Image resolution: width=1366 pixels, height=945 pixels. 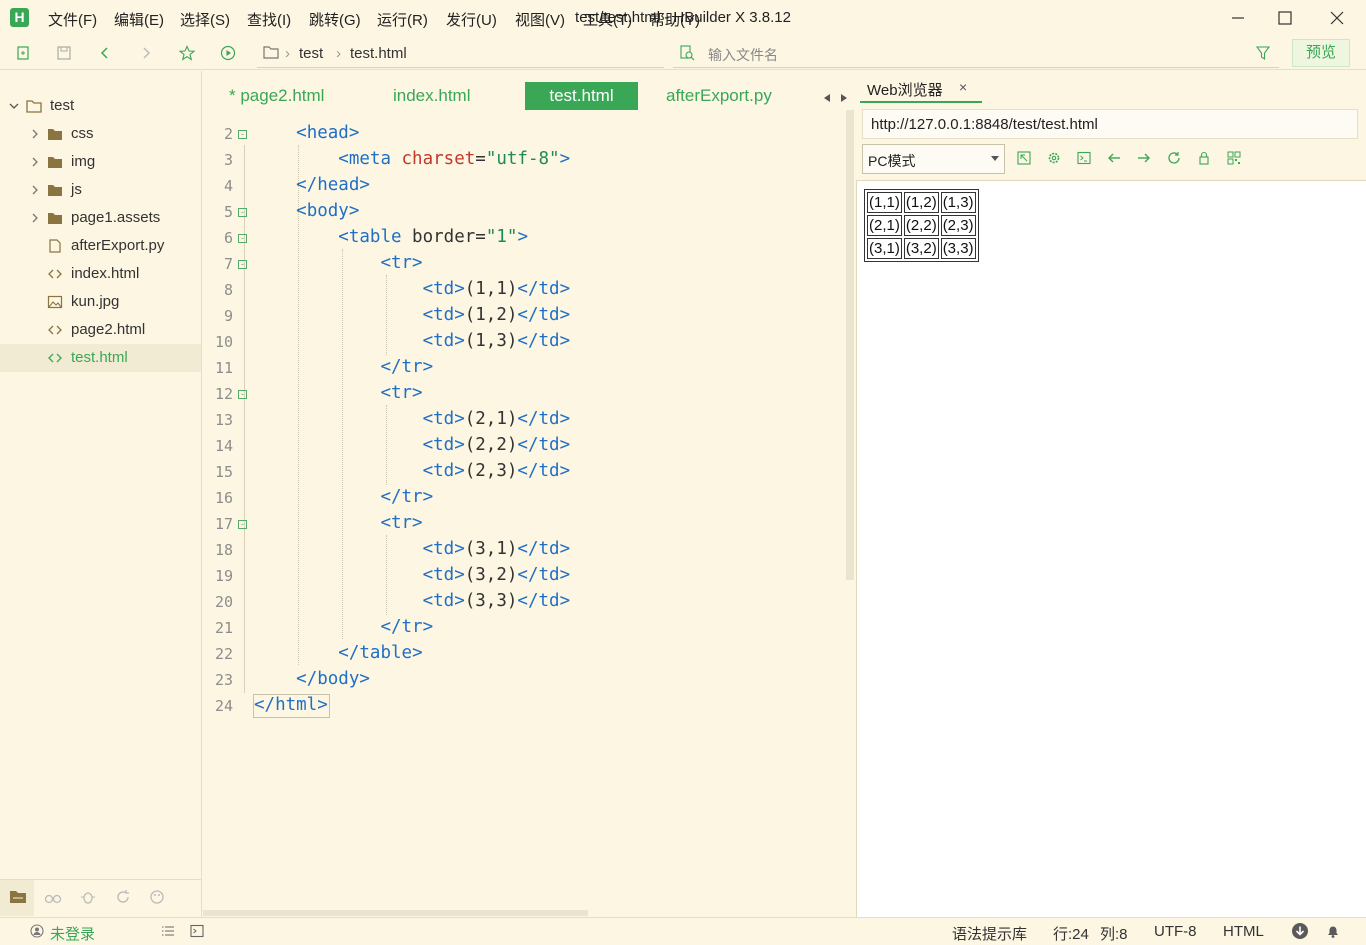 I want to click on back-button, so click(x=105, y=53).